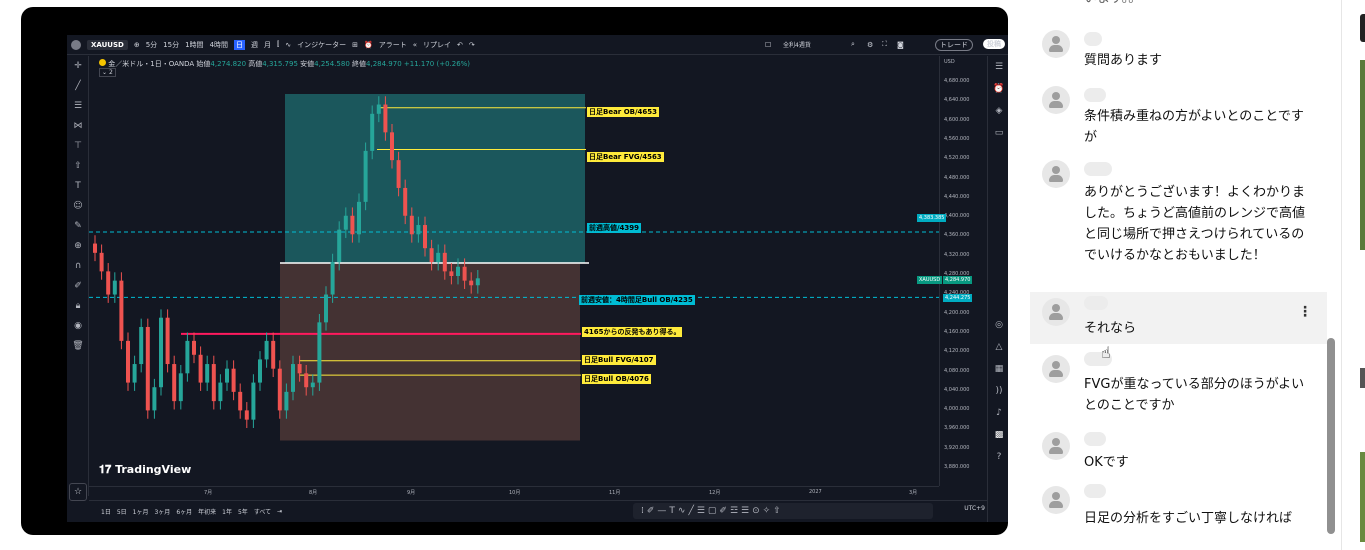 The image size is (1365, 550). I want to click on templates-icon: ⊞, so click(355, 45).